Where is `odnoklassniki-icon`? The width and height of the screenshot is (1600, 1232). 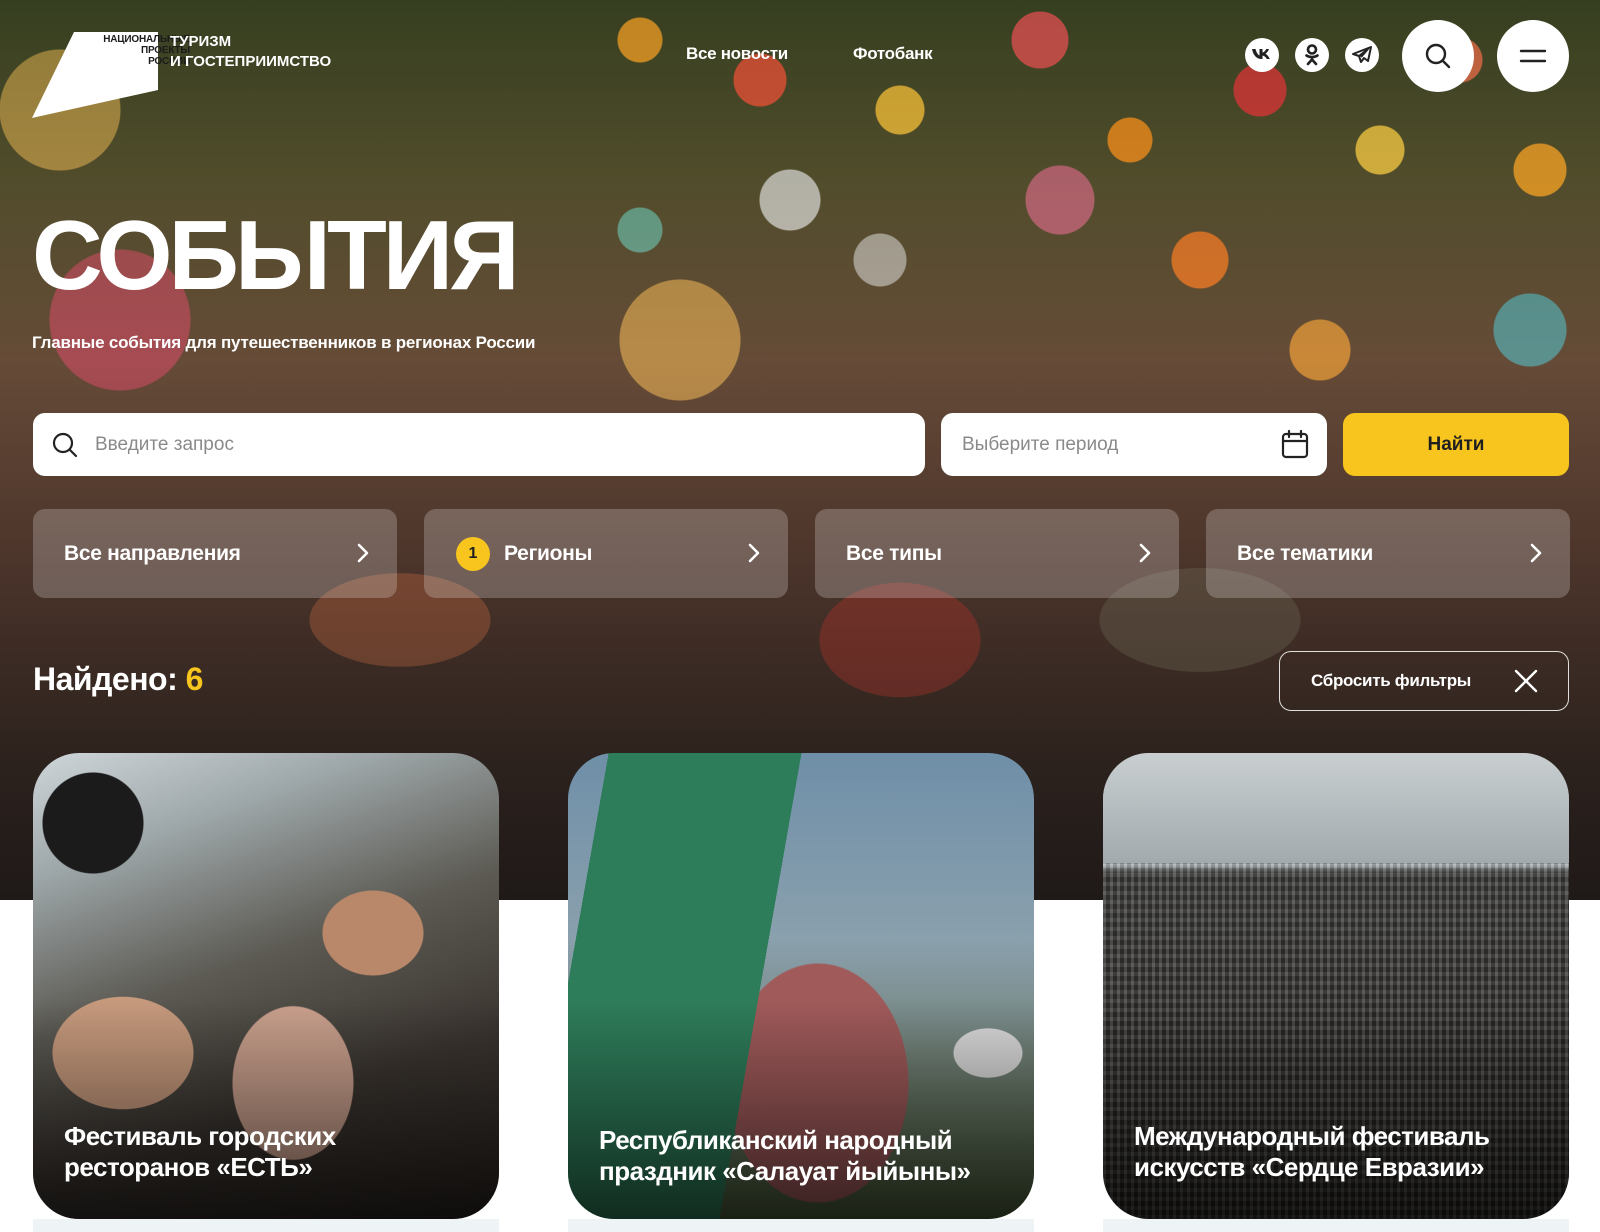
odnoklassniki-icon is located at coordinates (1312, 55).